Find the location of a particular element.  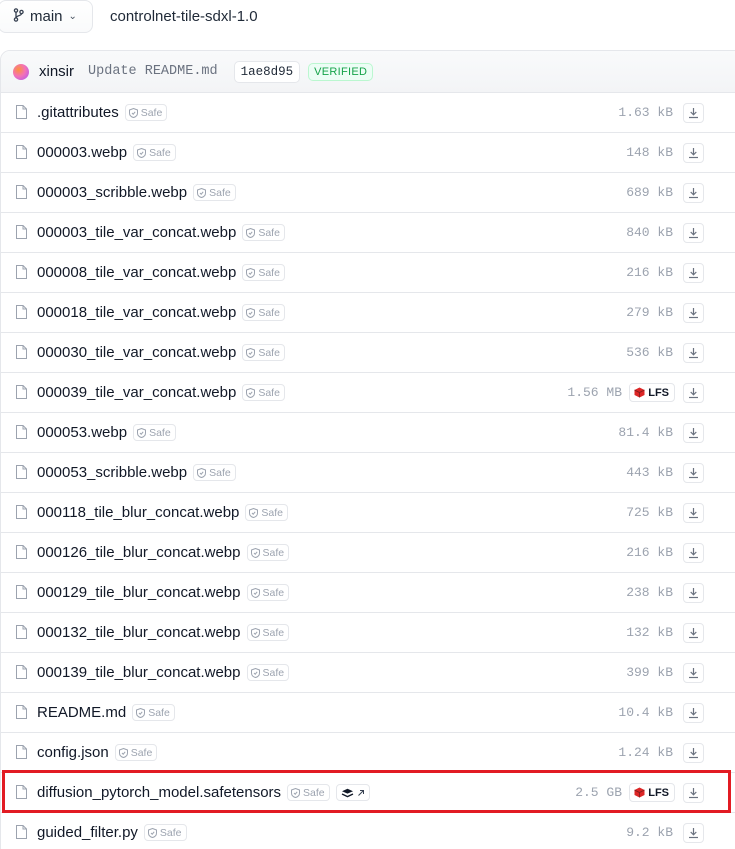

commit-sha: 1ae8d95 is located at coordinates (267, 71).